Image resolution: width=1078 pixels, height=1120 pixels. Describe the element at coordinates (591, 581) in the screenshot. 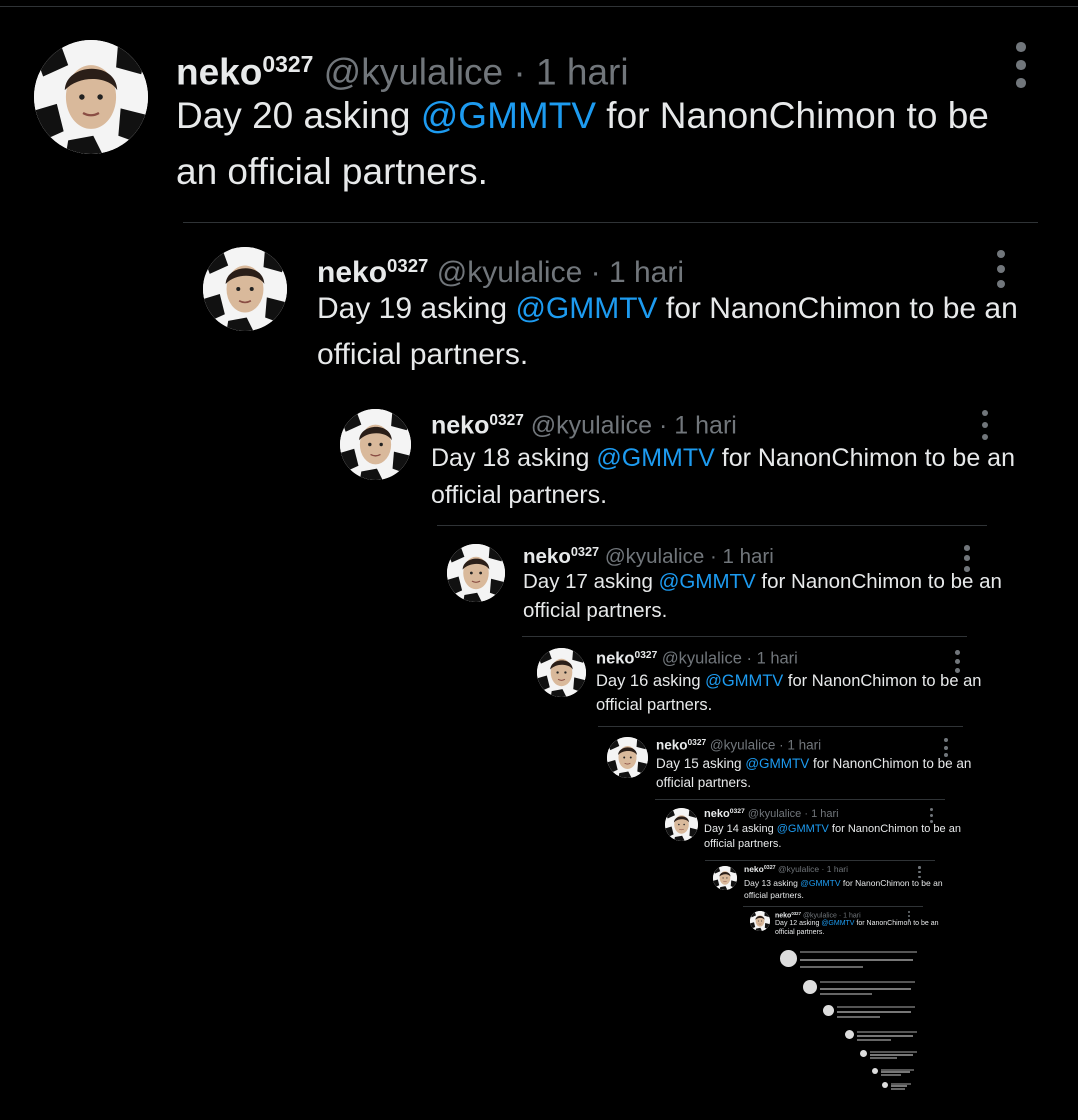

I see `tweet-text-start: Day 17 asking` at that location.